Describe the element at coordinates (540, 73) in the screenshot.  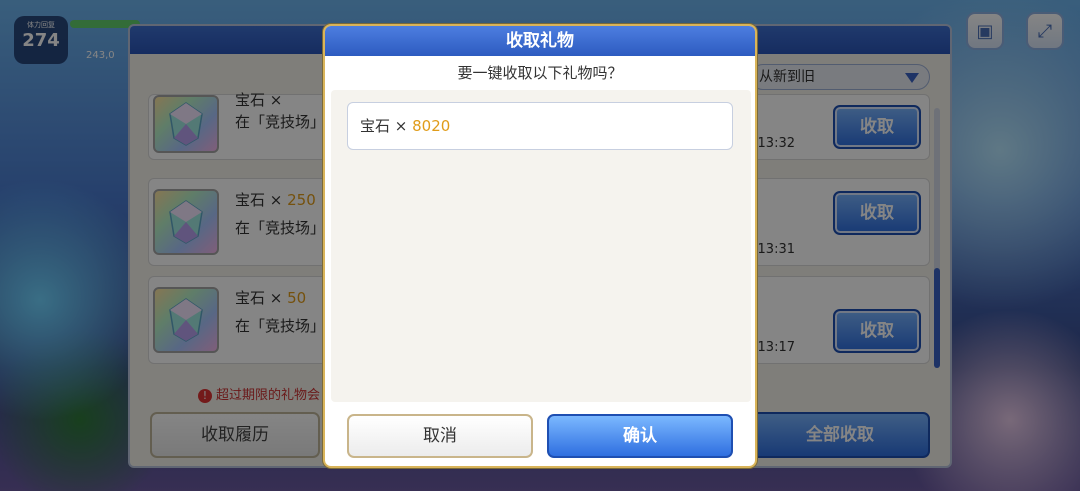
I see `dialog-question: 要一键收取以下礼物吗？` at that location.